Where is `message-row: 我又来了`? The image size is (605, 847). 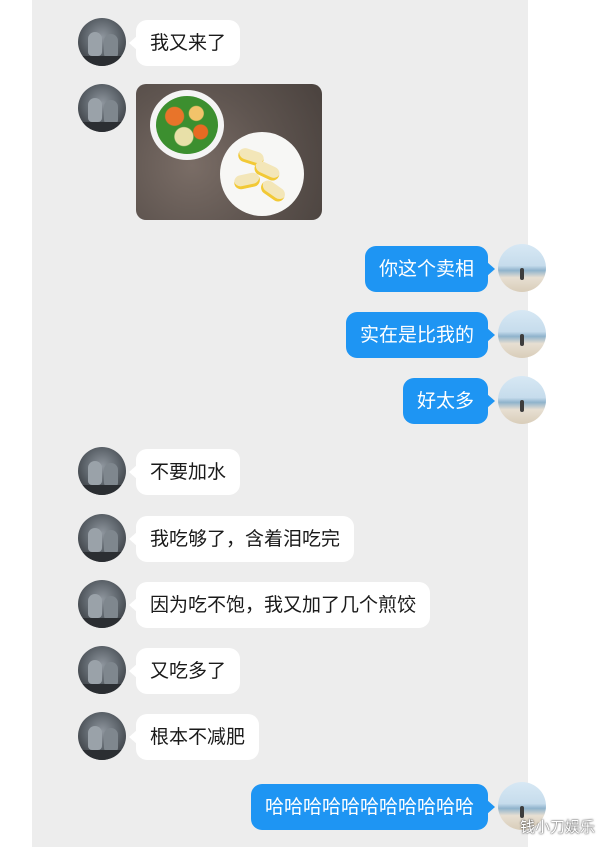
message-row: 我又来了 is located at coordinates (318, 44).